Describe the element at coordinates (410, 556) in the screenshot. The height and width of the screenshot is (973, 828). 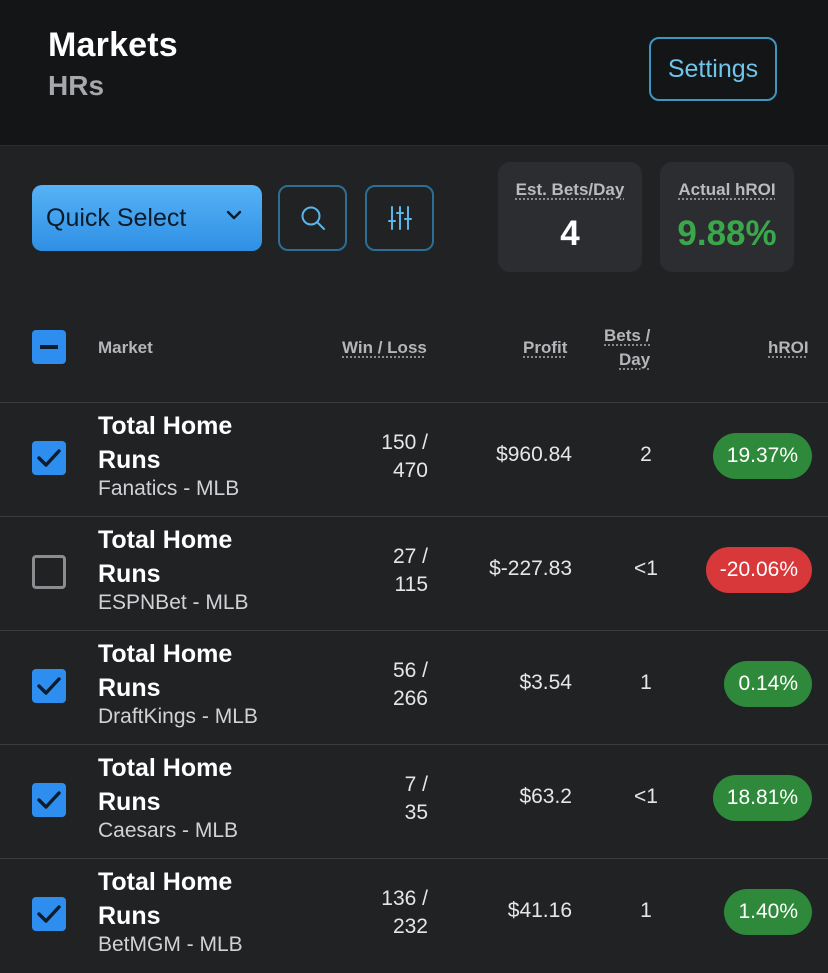
I see `wins: 27 /` at that location.